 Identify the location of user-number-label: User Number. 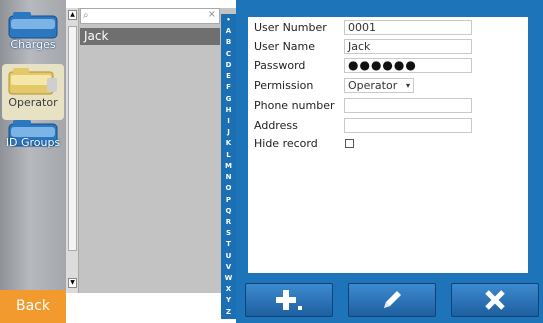
(290, 27).